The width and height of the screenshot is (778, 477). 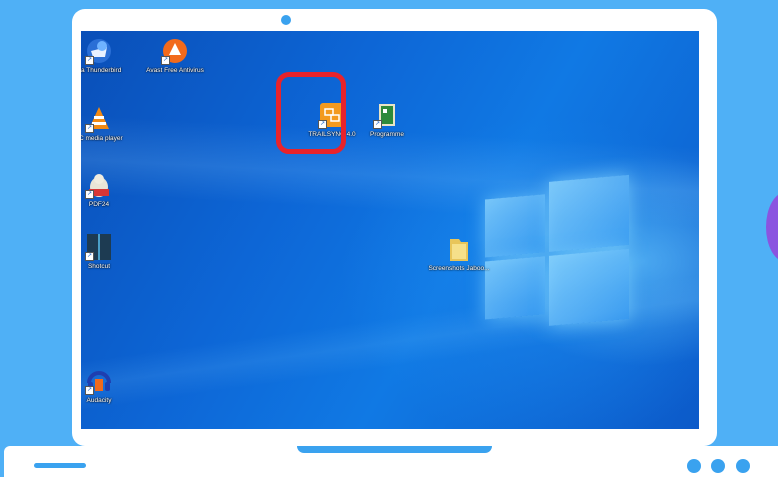 What do you see at coordinates (60, 465) in the screenshot?
I see `decorative-line` at bounding box center [60, 465].